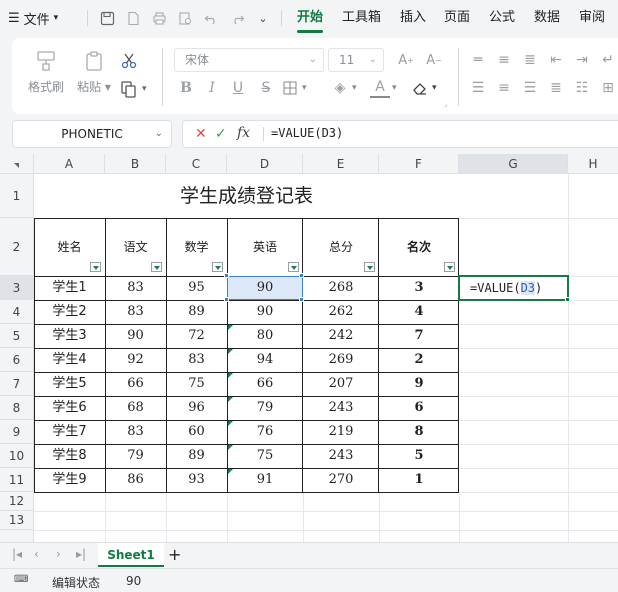 The image size is (618, 592). Describe the element at coordinates (419, 360) in the screenshot. I see `rank-cell: 2` at that location.